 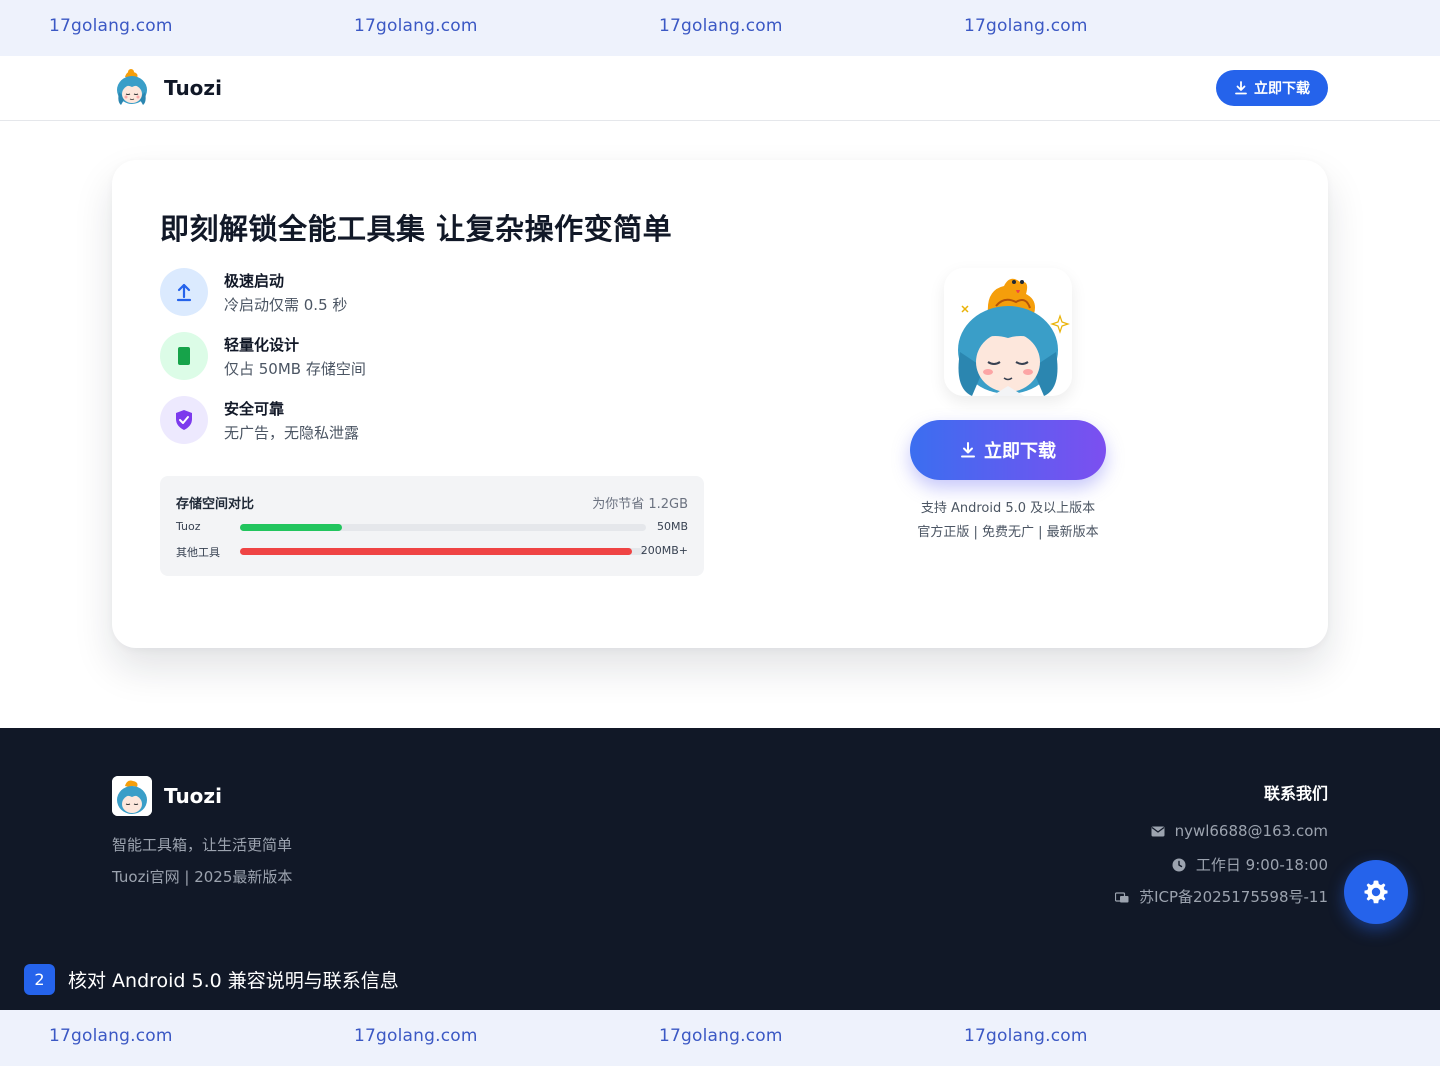 What do you see at coordinates (672, 526) in the screenshot?
I see `storage-row-value: 50MB` at bounding box center [672, 526].